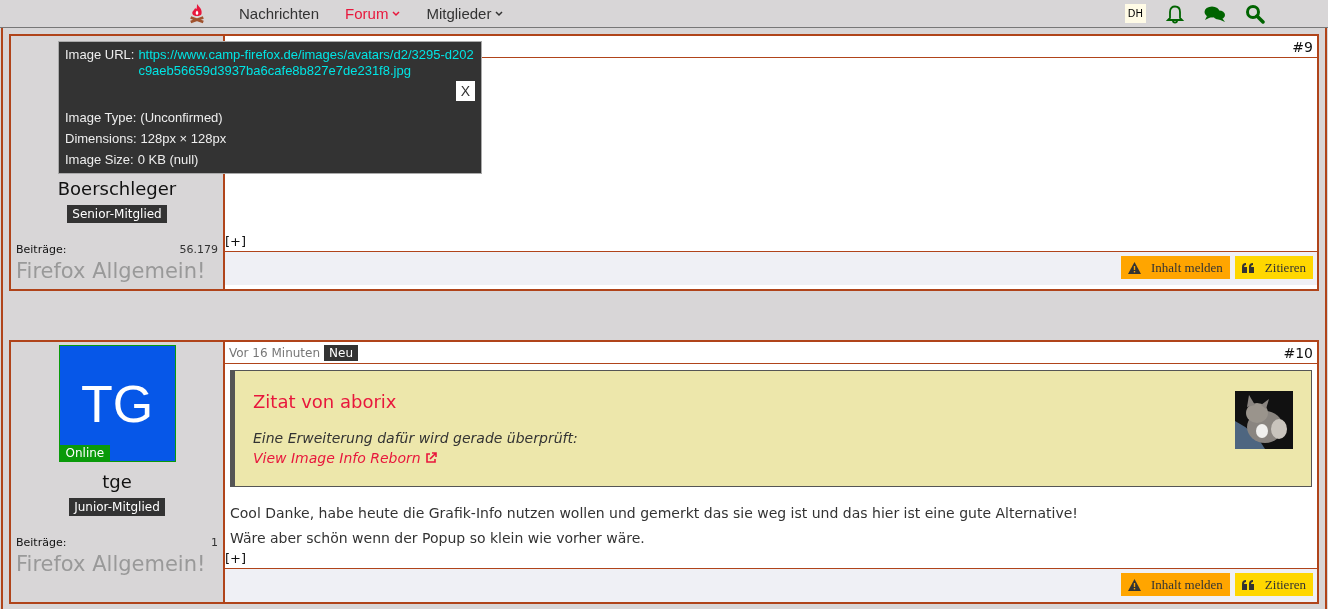 This screenshot has height=609, width=1328. What do you see at coordinates (1298, 352) in the screenshot?
I see `post-number: #10` at bounding box center [1298, 352].